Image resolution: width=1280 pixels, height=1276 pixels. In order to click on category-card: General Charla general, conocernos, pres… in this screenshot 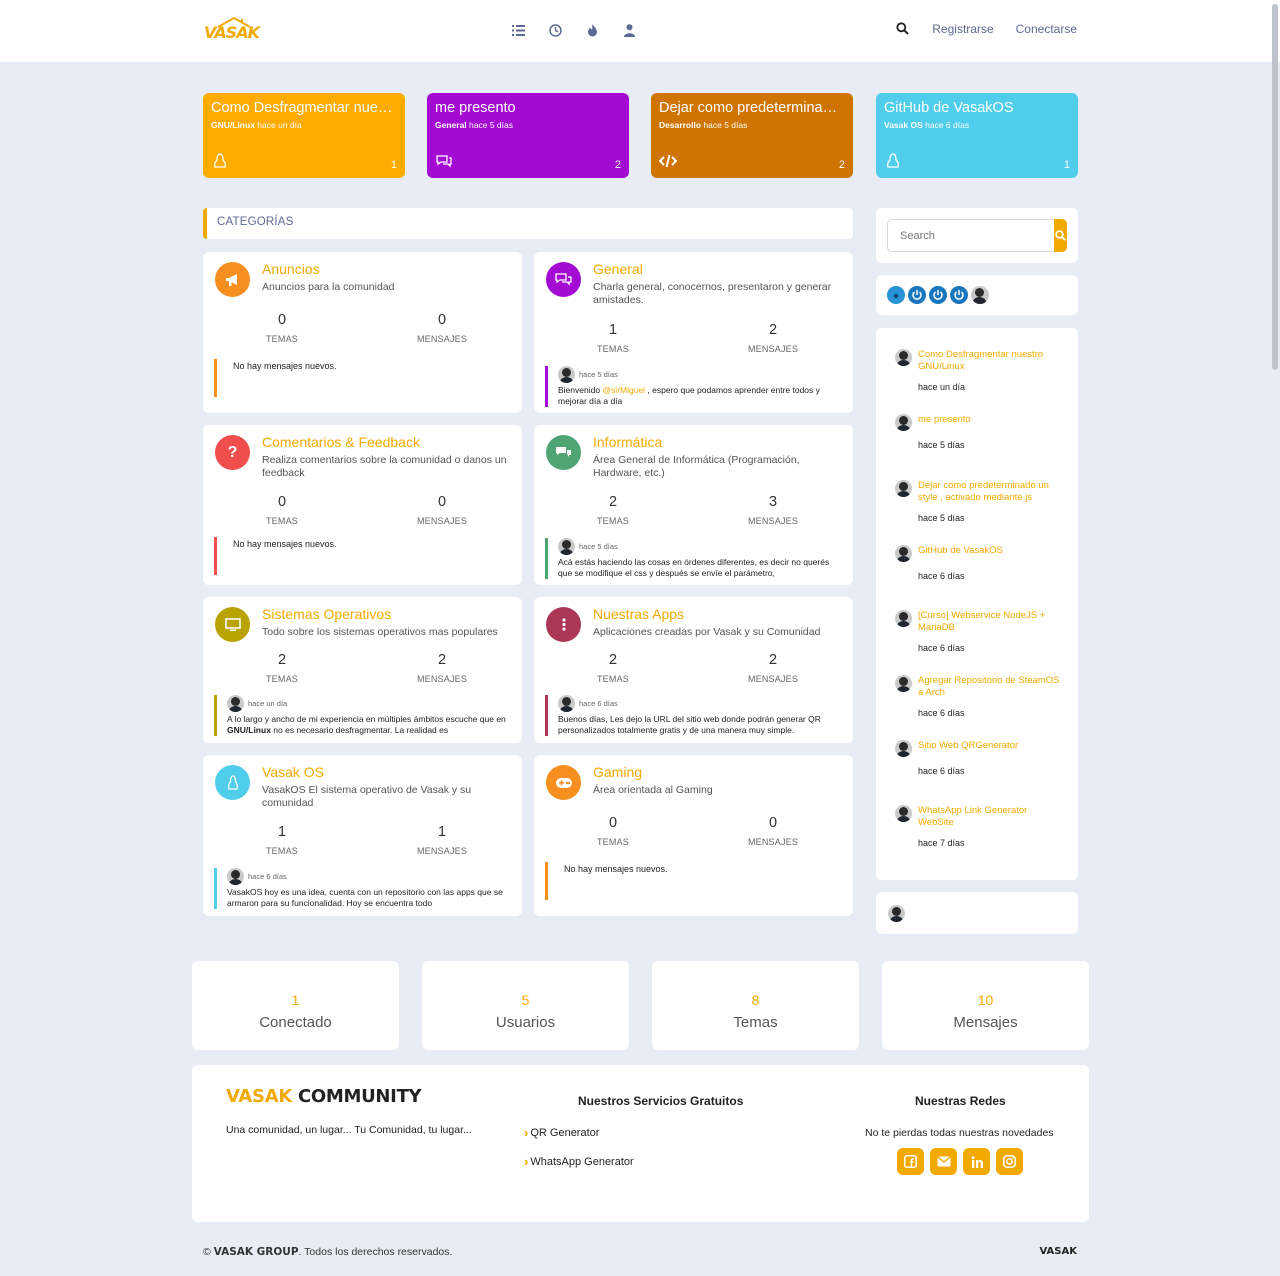, I will do `click(693, 332)`.